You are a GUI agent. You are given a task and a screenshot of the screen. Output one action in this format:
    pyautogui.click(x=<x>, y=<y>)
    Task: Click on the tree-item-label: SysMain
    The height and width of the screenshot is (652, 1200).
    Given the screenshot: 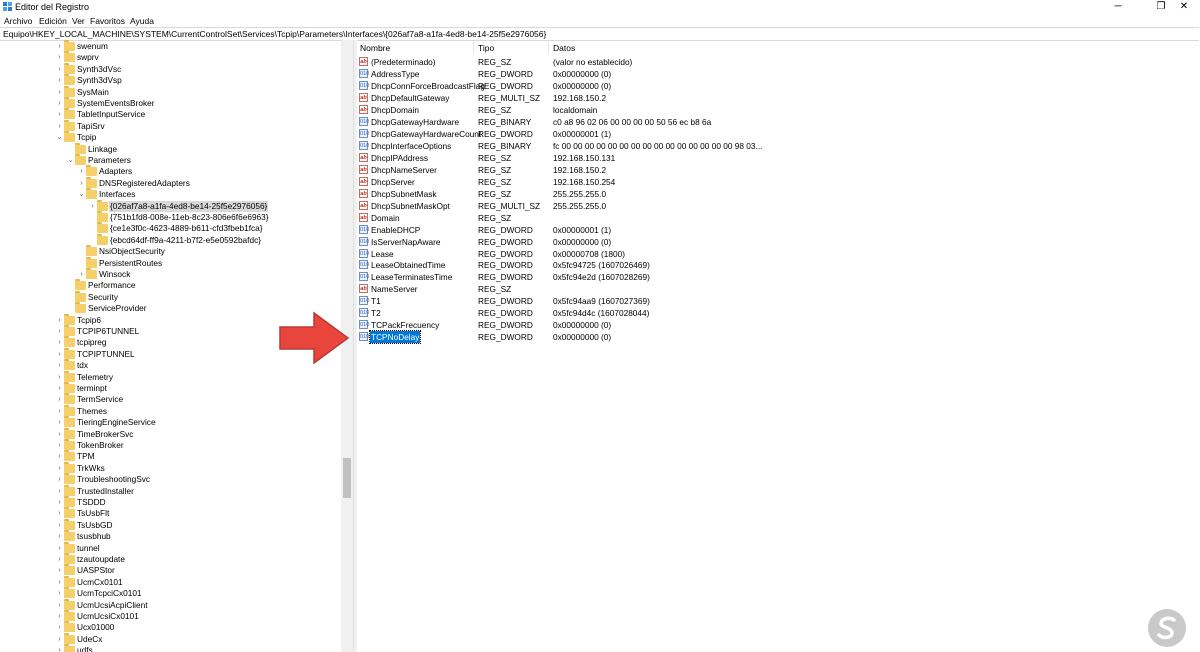 What is the action you would take?
    pyautogui.click(x=93, y=92)
    